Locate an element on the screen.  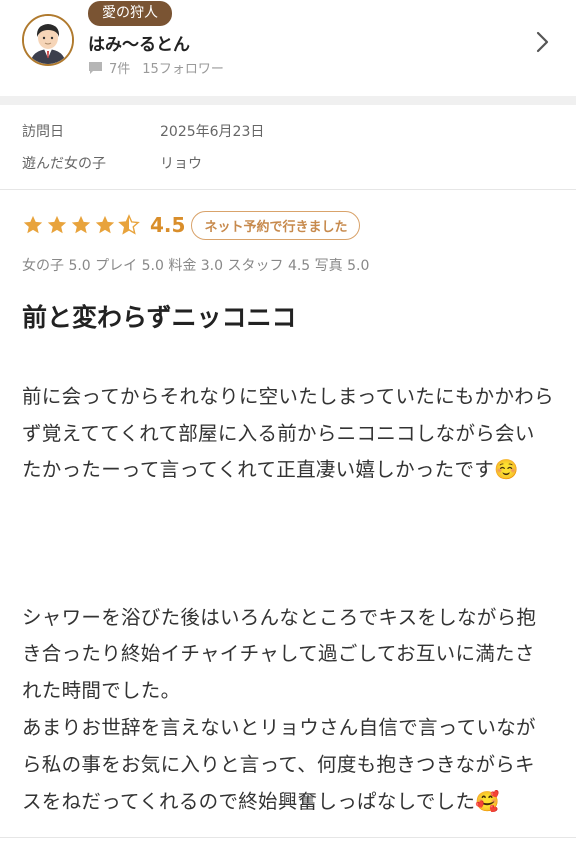
chevron-right-icon is located at coordinates (542, 42).